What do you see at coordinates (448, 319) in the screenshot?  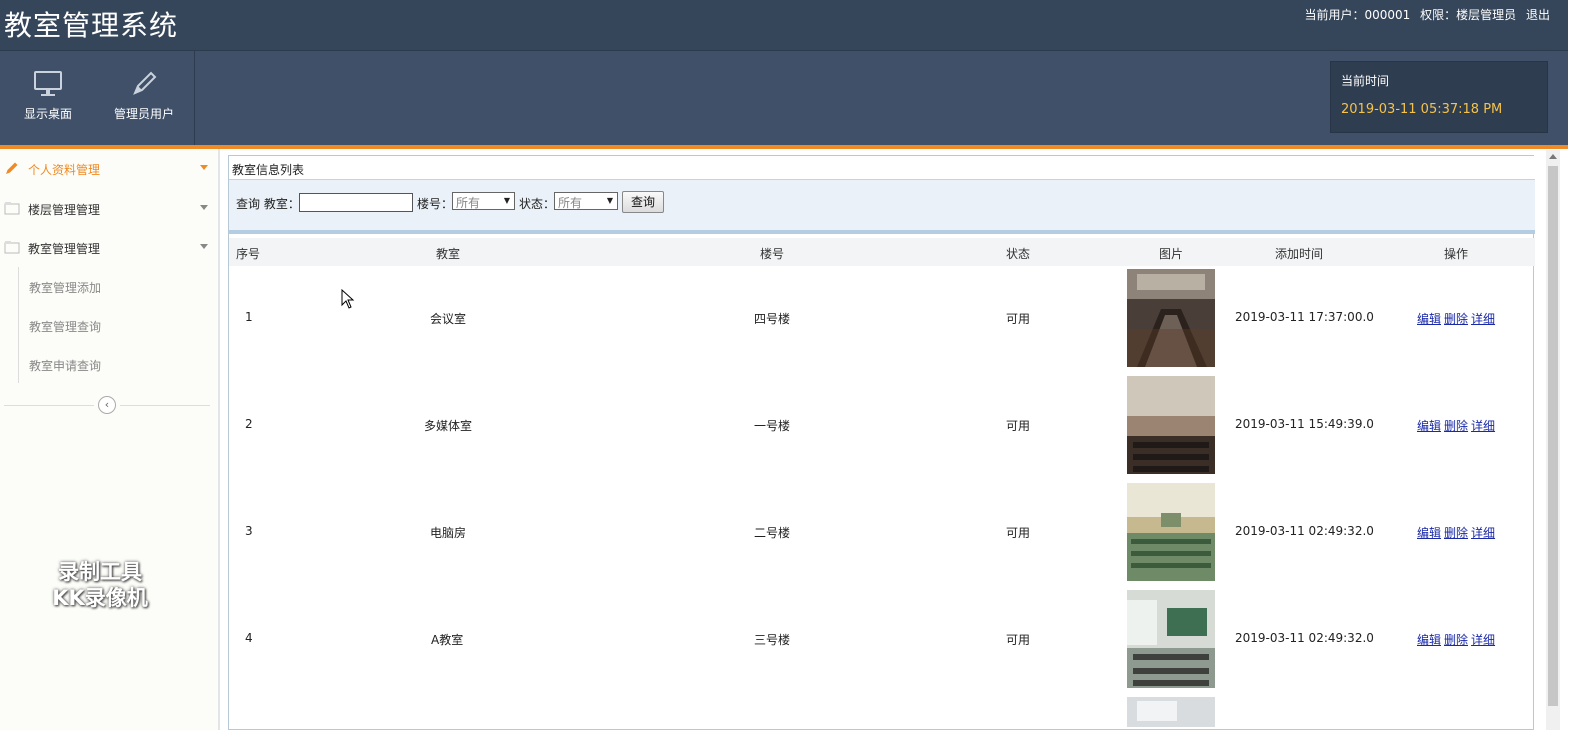 I see `cell-room: 会议室` at bounding box center [448, 319].